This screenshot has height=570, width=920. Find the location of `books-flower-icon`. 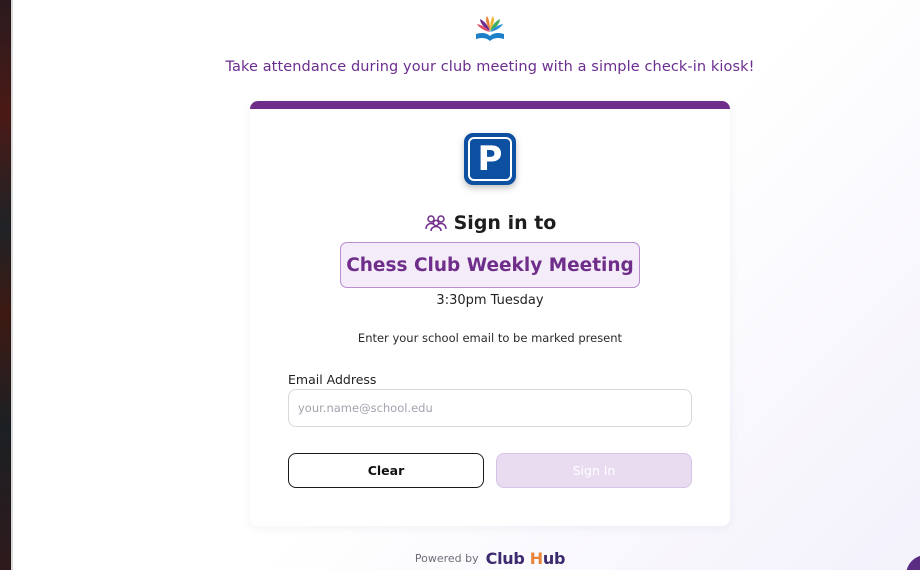

books-flower-icon is located at coordinates (490, 28).